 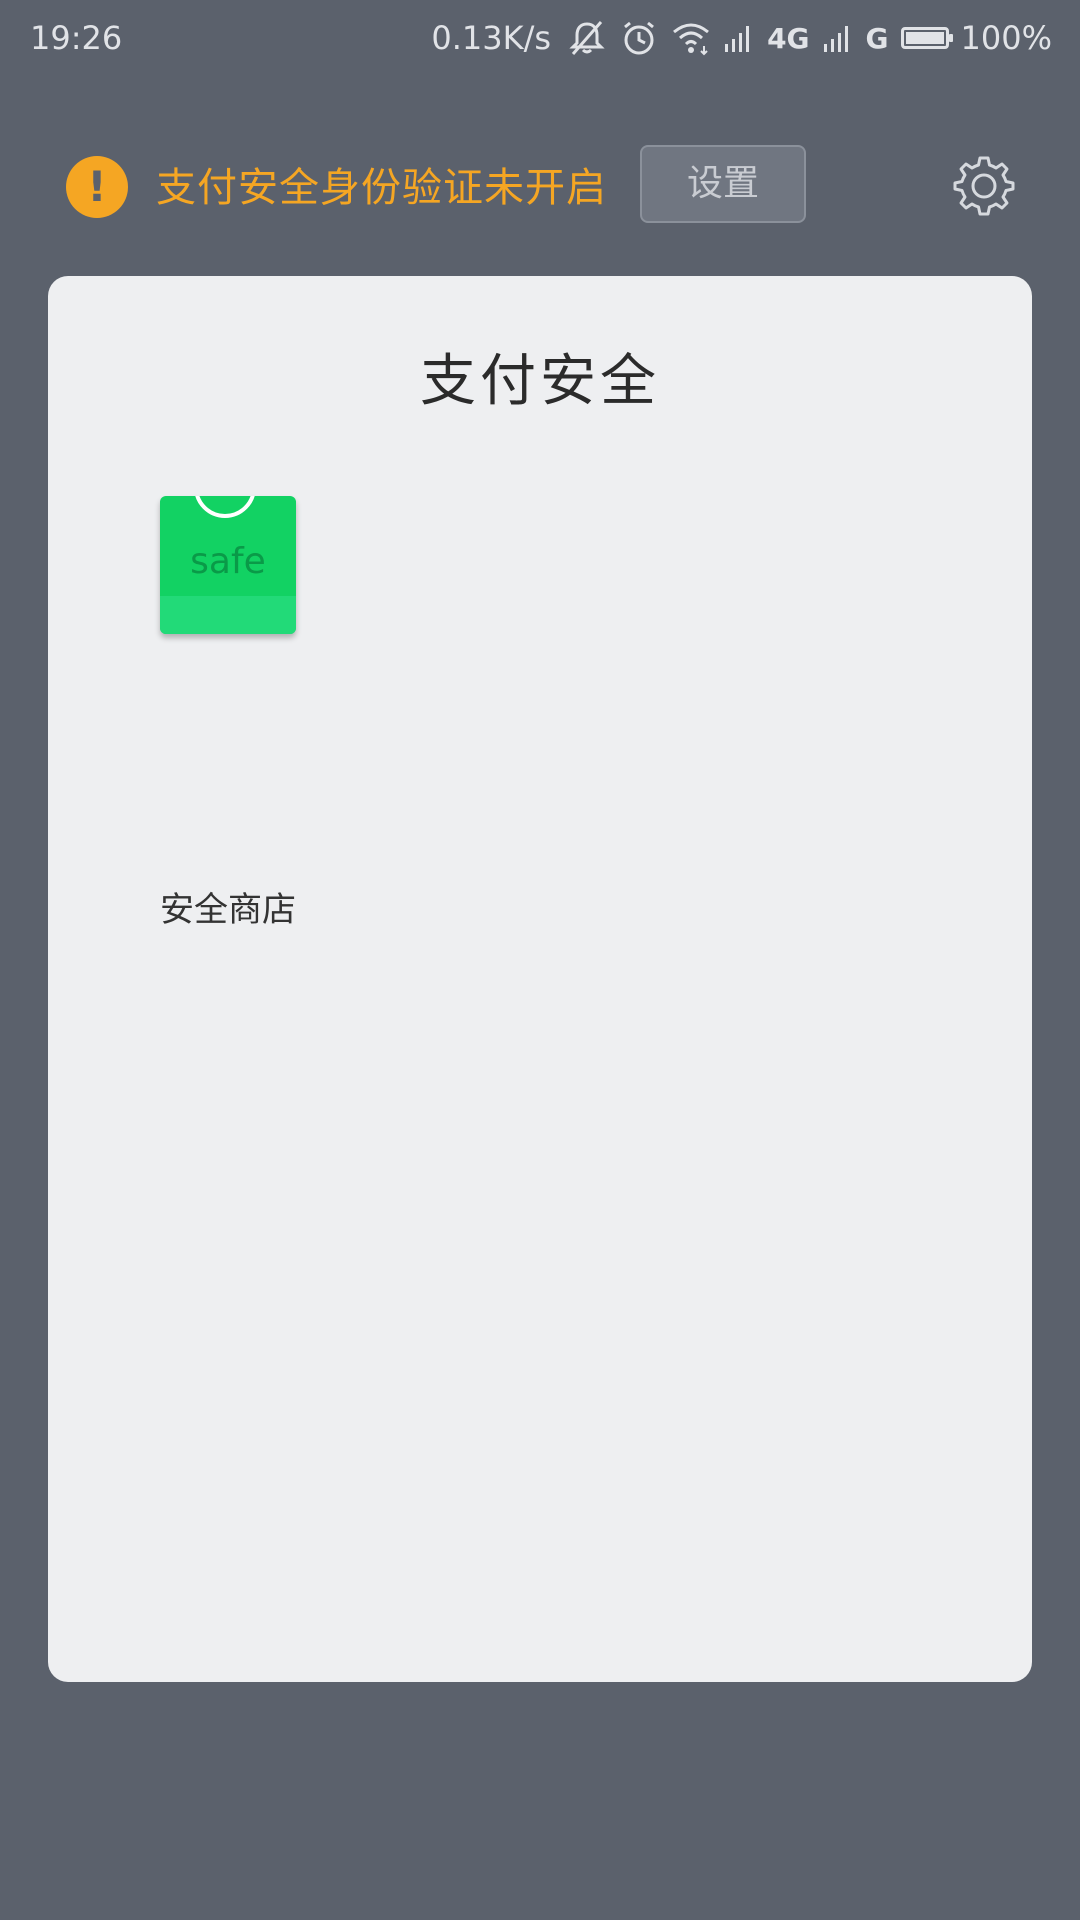 I want to click on alarm-icon, so click(x=639, y=38).